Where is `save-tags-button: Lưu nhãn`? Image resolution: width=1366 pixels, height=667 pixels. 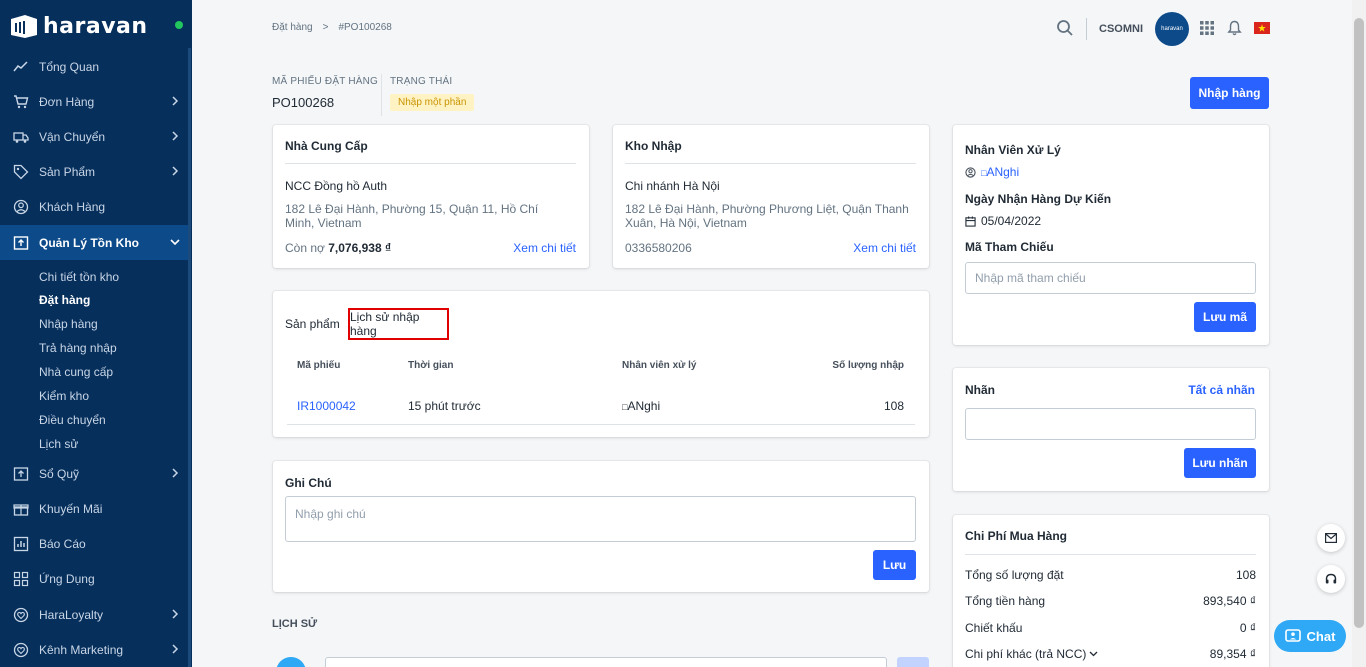
save-tags-button: Lưu nhãn is located at coordinates (1220, 463).